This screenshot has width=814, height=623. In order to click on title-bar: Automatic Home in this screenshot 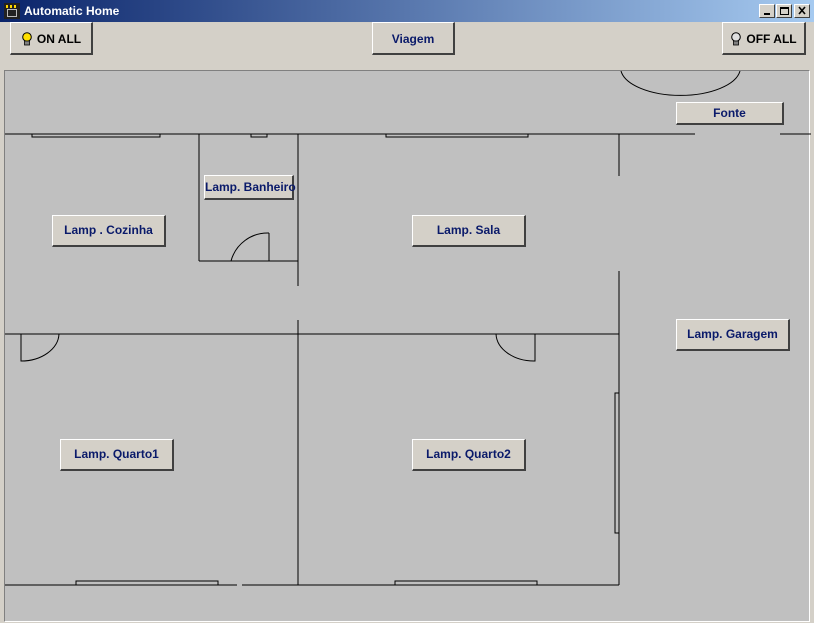, I will do `click(407, 11)`.